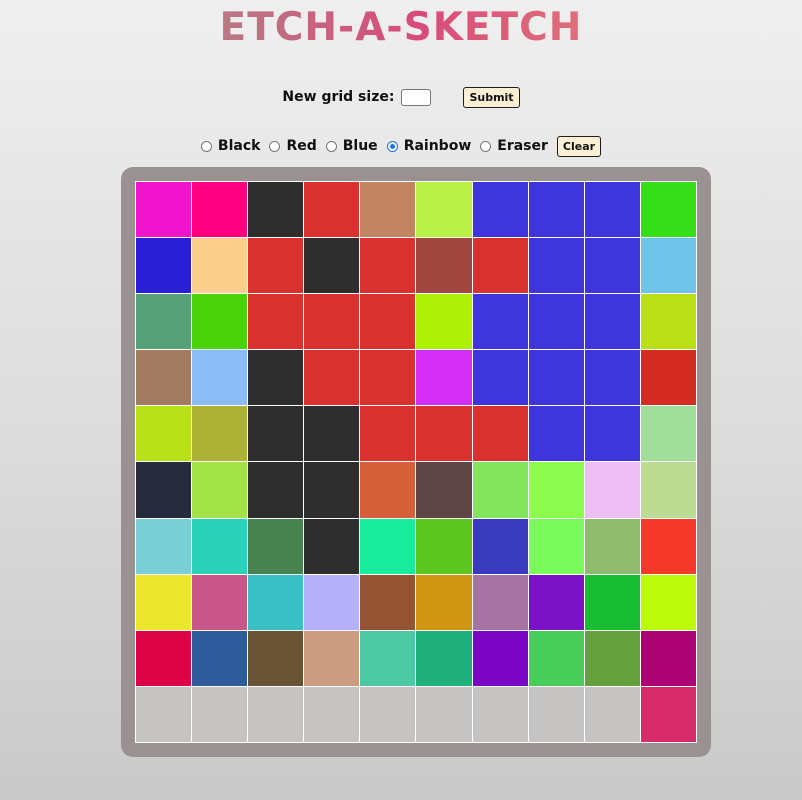  What do you see at coordinates (428, 146) in the screenshot?
I see `mode-option-rainbow: Rainbow` at bounding box center [428, 146].